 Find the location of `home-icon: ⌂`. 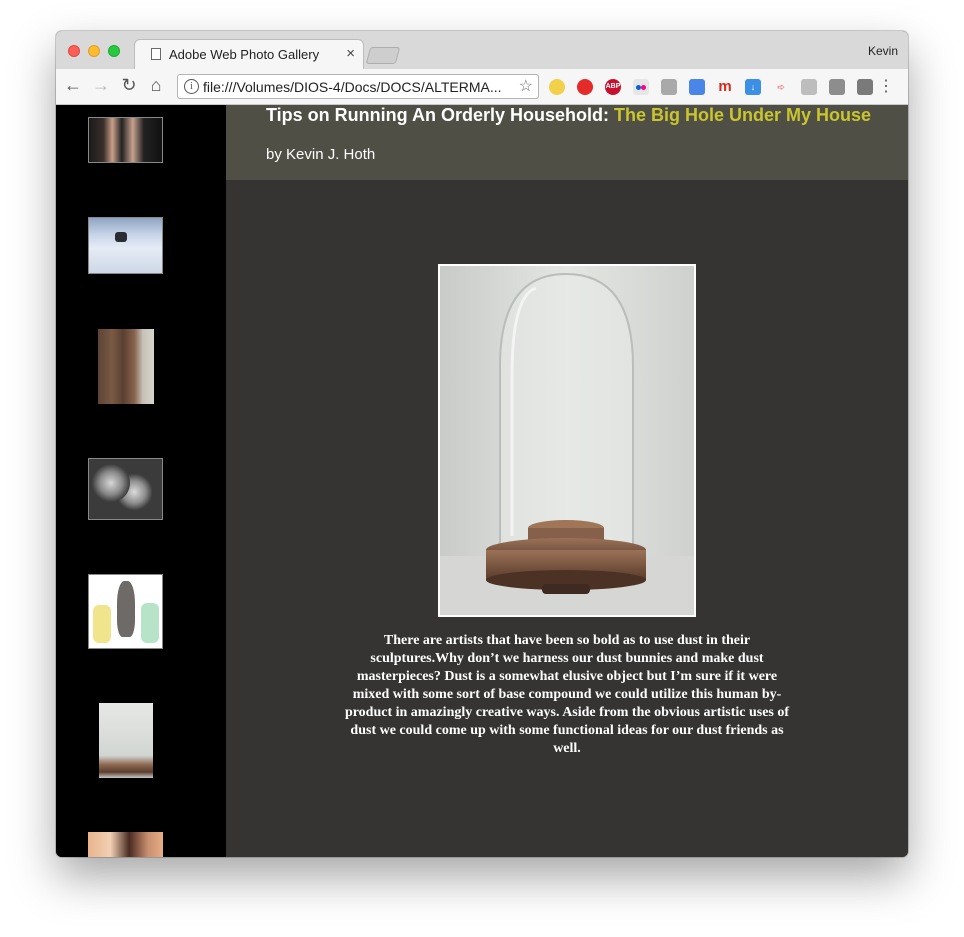

home-icon: ⌂ is located at coordinates (156, 85).